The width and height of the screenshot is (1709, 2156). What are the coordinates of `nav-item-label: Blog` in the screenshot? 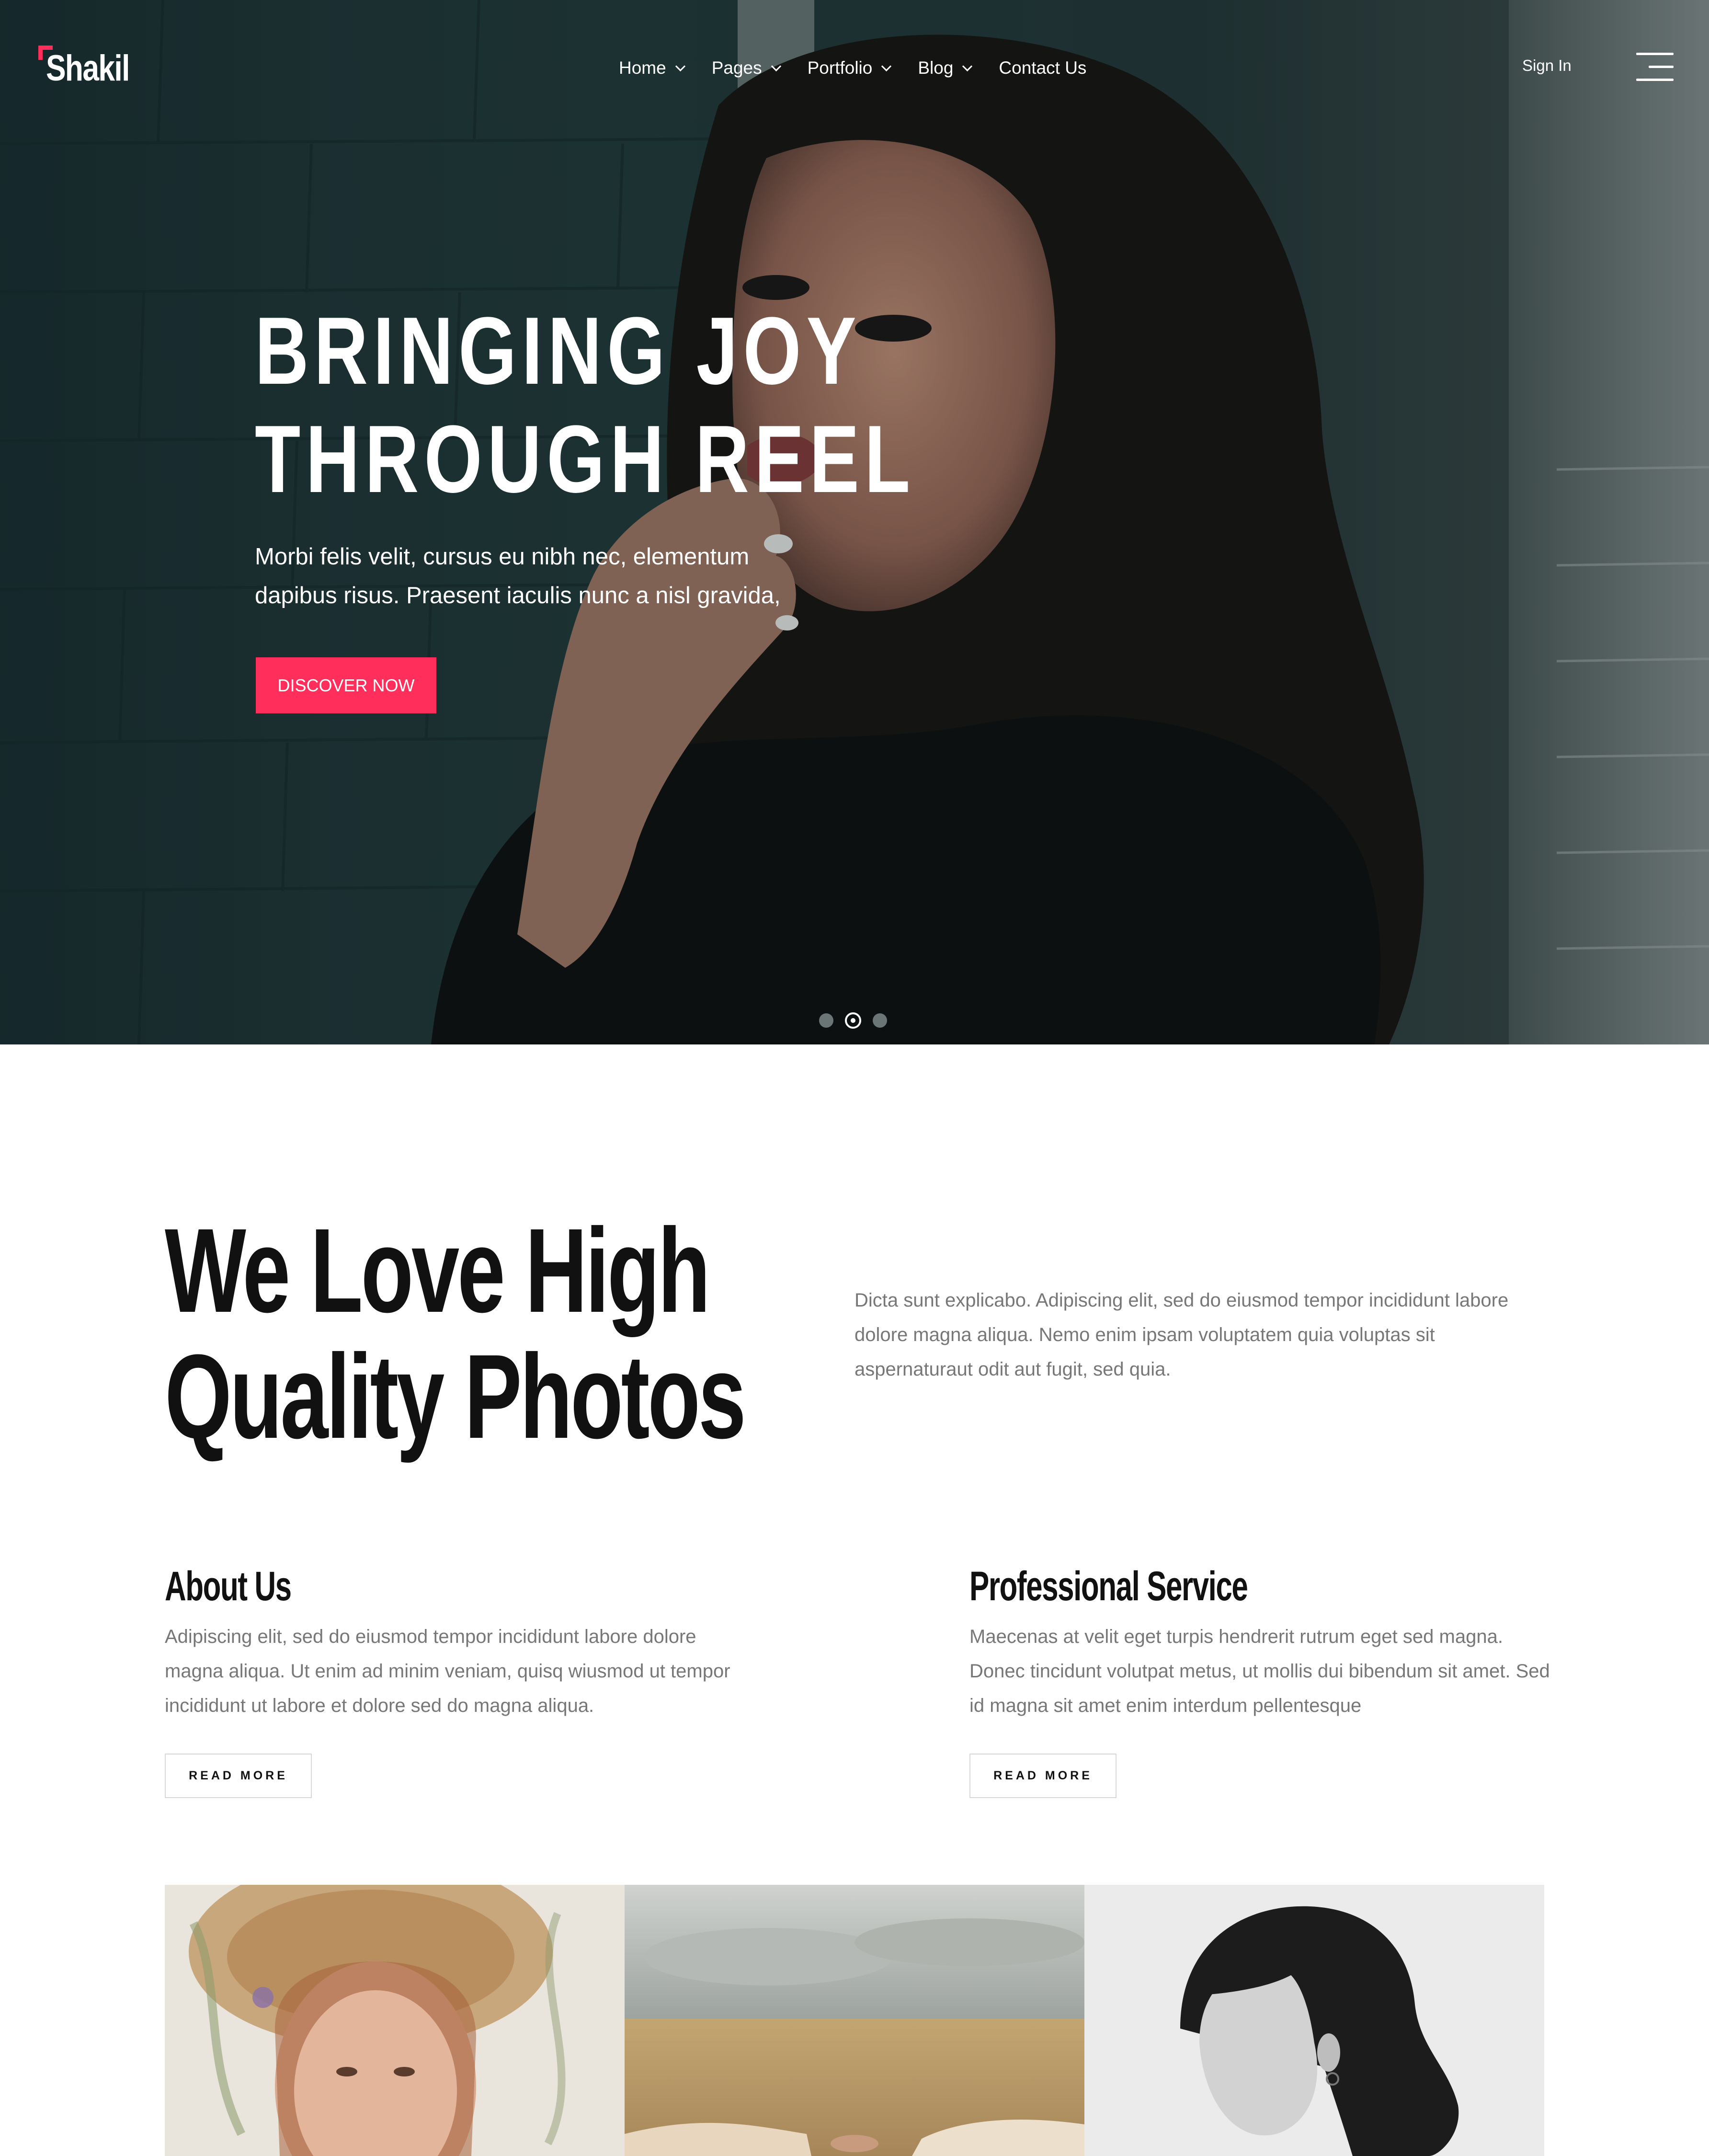 It's located at (936, 68).